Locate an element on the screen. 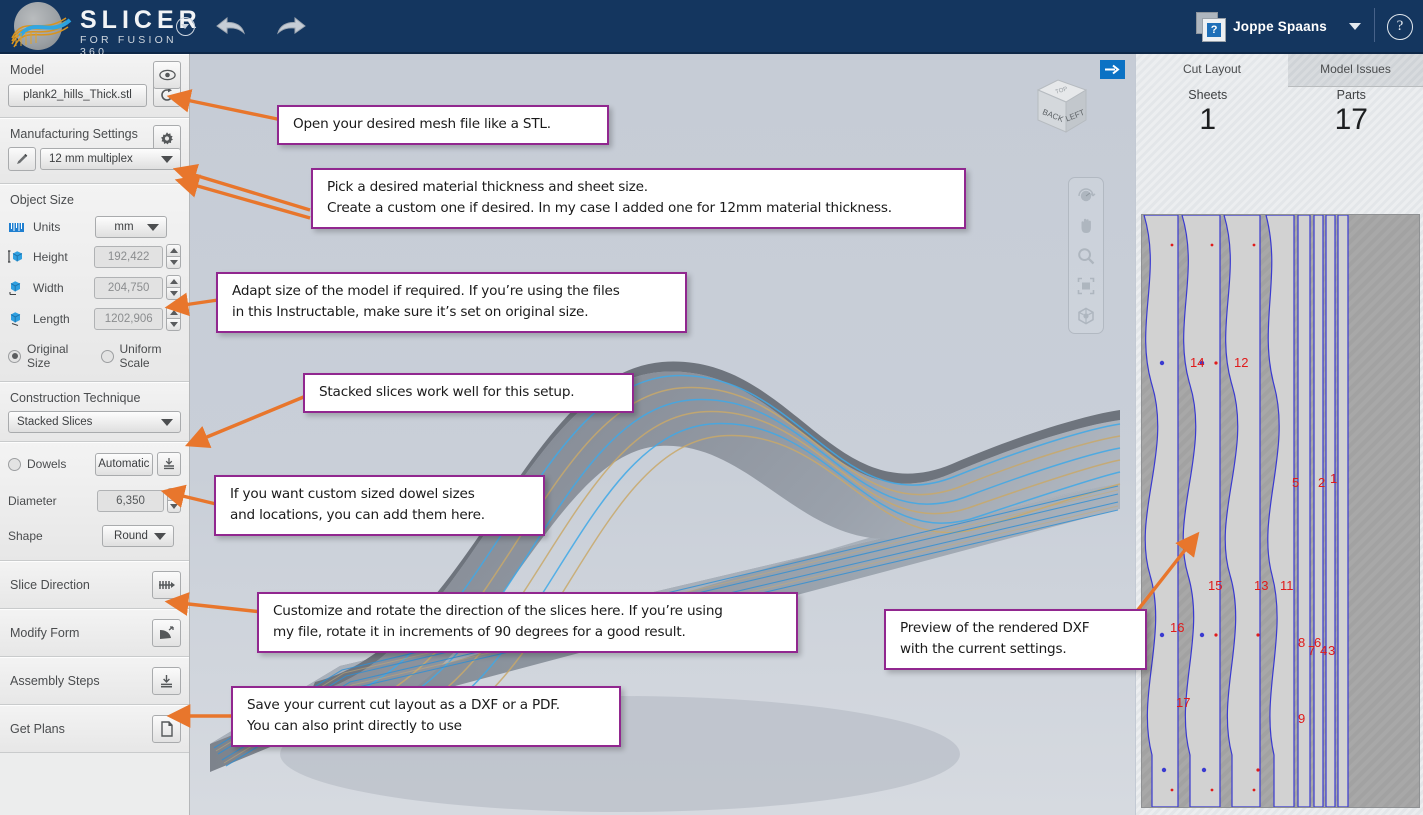 The image size is (1423, 815). height-stepper is located at coordinates (173, 256).